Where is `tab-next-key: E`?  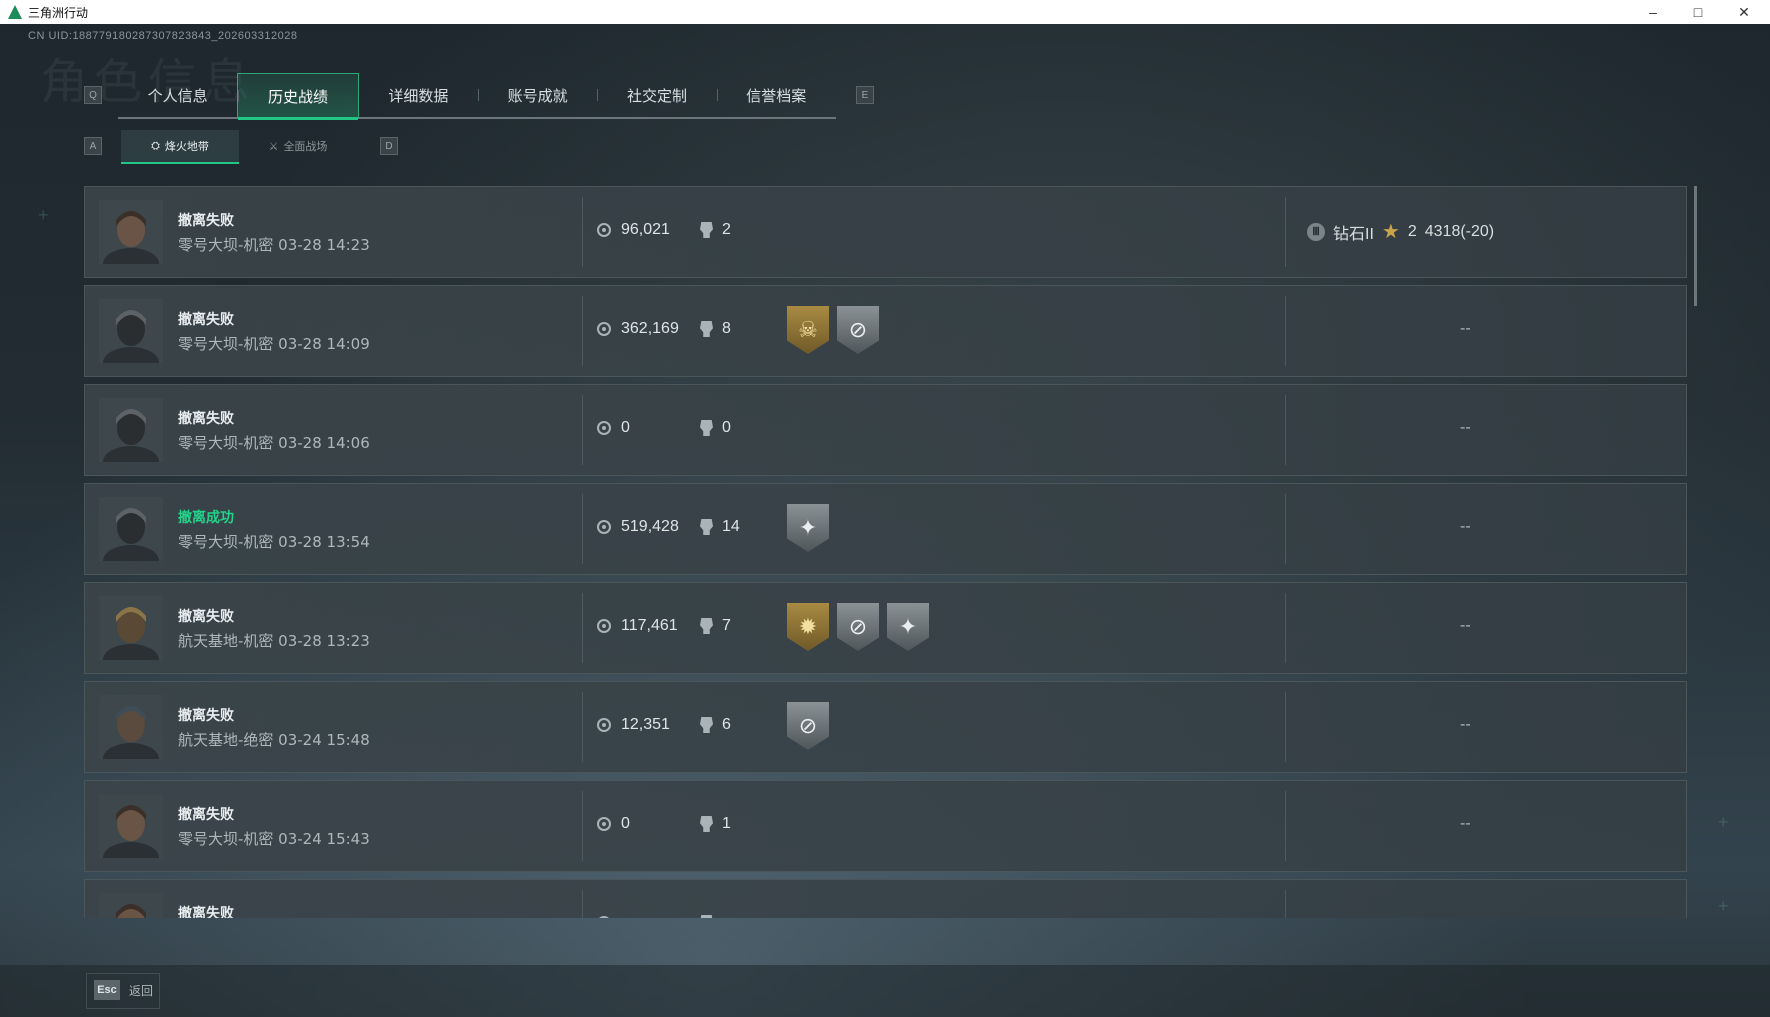
tab-next-key: E is located at coordinates (865, 95).